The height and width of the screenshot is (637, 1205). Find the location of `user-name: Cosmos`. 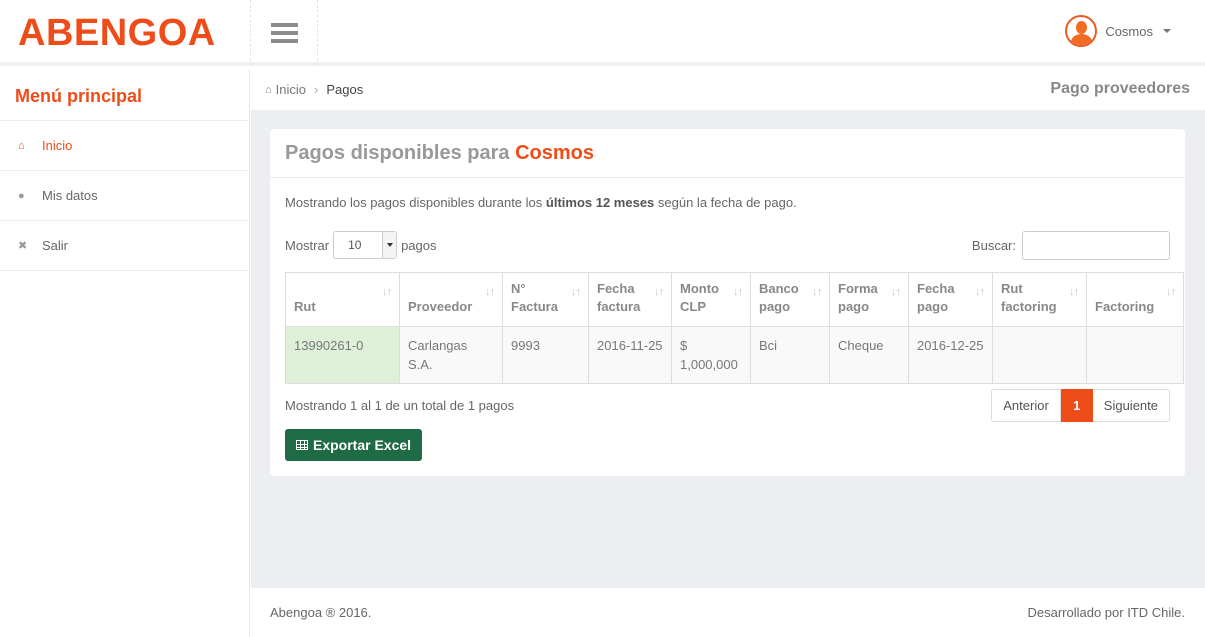

user-name: Cosmos is located at coordinates (1129, 31).